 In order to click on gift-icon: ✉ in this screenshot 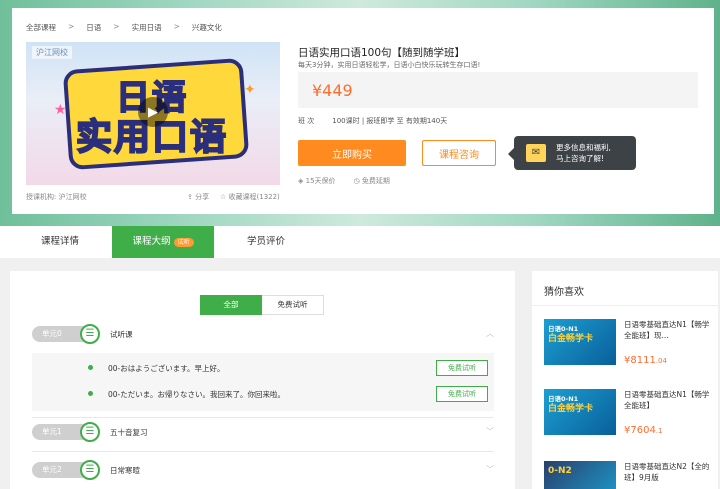, I will do `click(536, 153)`.